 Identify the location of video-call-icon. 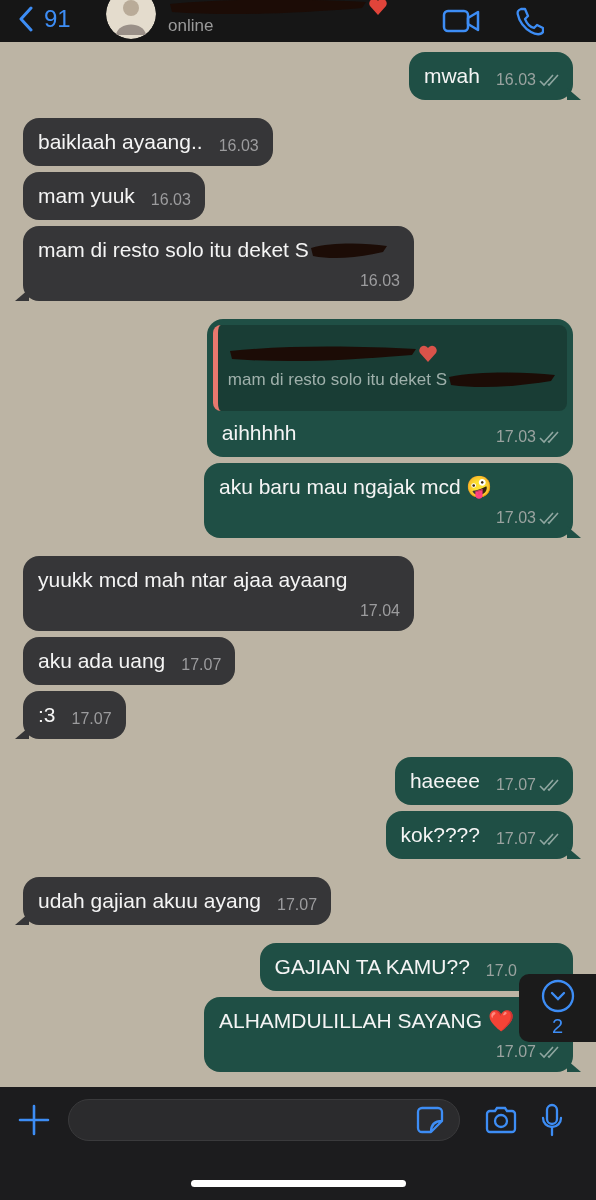
(461, 21).